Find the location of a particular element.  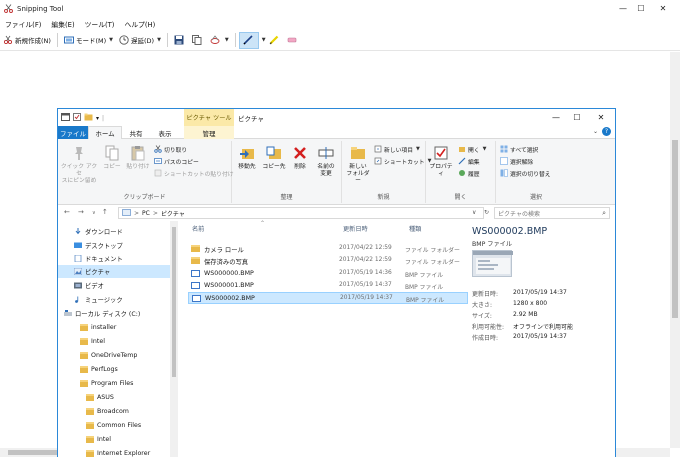

edit-button: 編集 is located at coordinates (469, 161).